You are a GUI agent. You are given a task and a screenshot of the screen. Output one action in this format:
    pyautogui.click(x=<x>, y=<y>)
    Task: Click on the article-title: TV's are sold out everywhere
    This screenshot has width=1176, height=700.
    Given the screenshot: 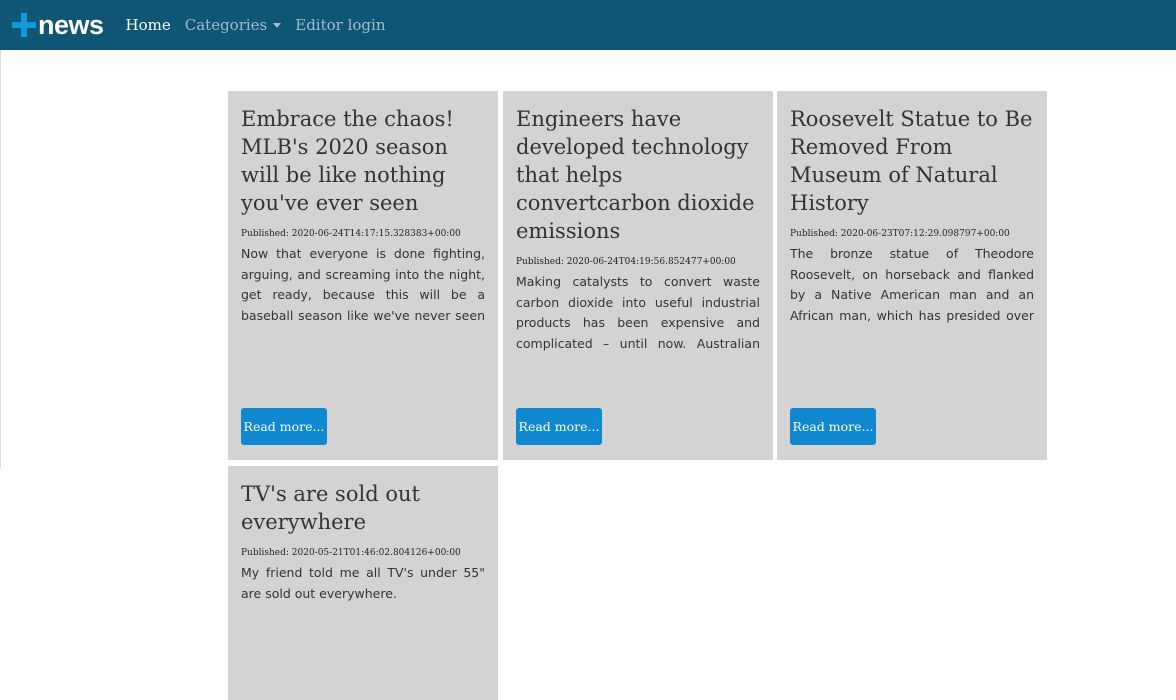 What is the action you would take?
    pyautogui.click(x=330, y=508)
    